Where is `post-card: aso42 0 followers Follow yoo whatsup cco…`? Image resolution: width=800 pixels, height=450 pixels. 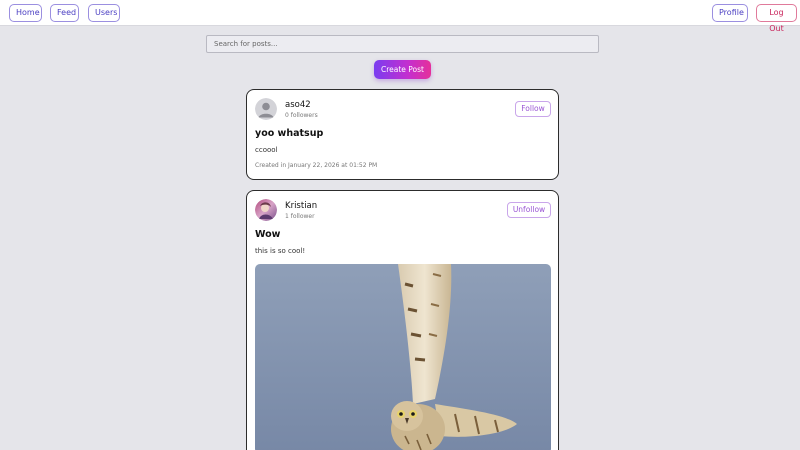
post-card: aso42 0 followers Follow yoo whatsup cco… is located at coordinates (402, 134).